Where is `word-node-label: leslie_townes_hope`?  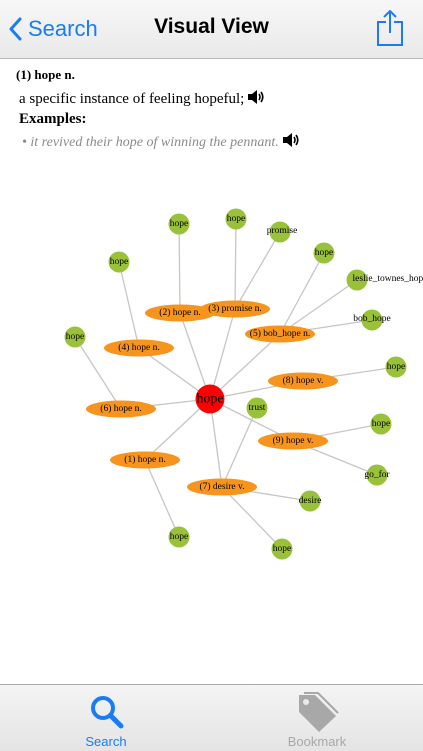
word-node-label: leslie_townes_hope is located at coordinates (388, 279).